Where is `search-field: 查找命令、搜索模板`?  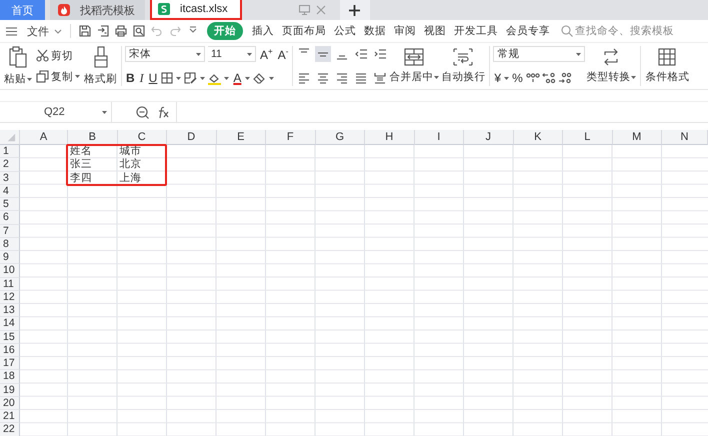
search-field: 查找命令、搜索模板 is located at coordinates (641, 31).